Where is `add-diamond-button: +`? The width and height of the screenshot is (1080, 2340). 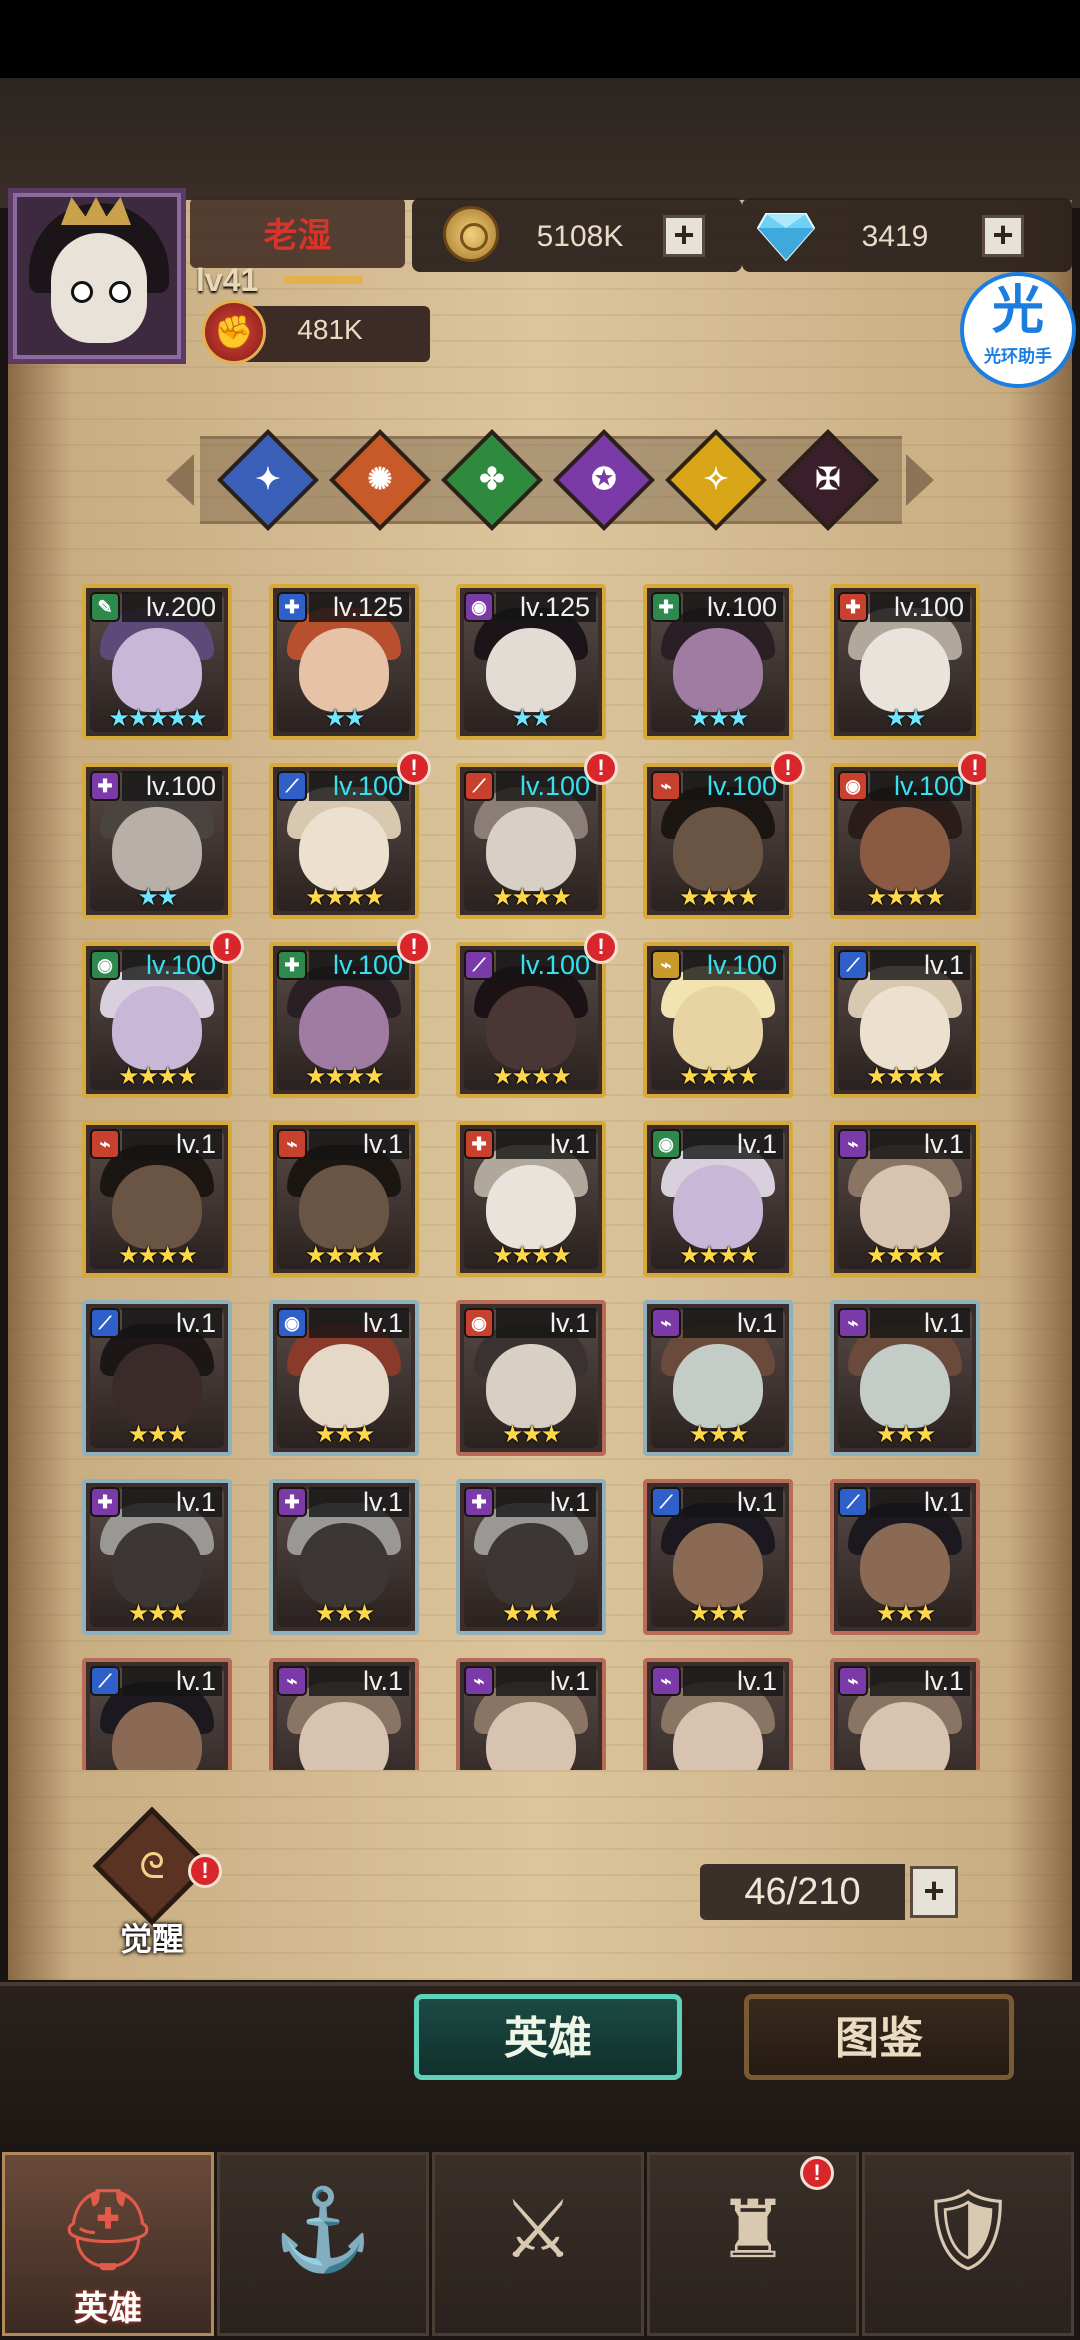 add-diamond-button: + is located at coordinates (1003, 236).